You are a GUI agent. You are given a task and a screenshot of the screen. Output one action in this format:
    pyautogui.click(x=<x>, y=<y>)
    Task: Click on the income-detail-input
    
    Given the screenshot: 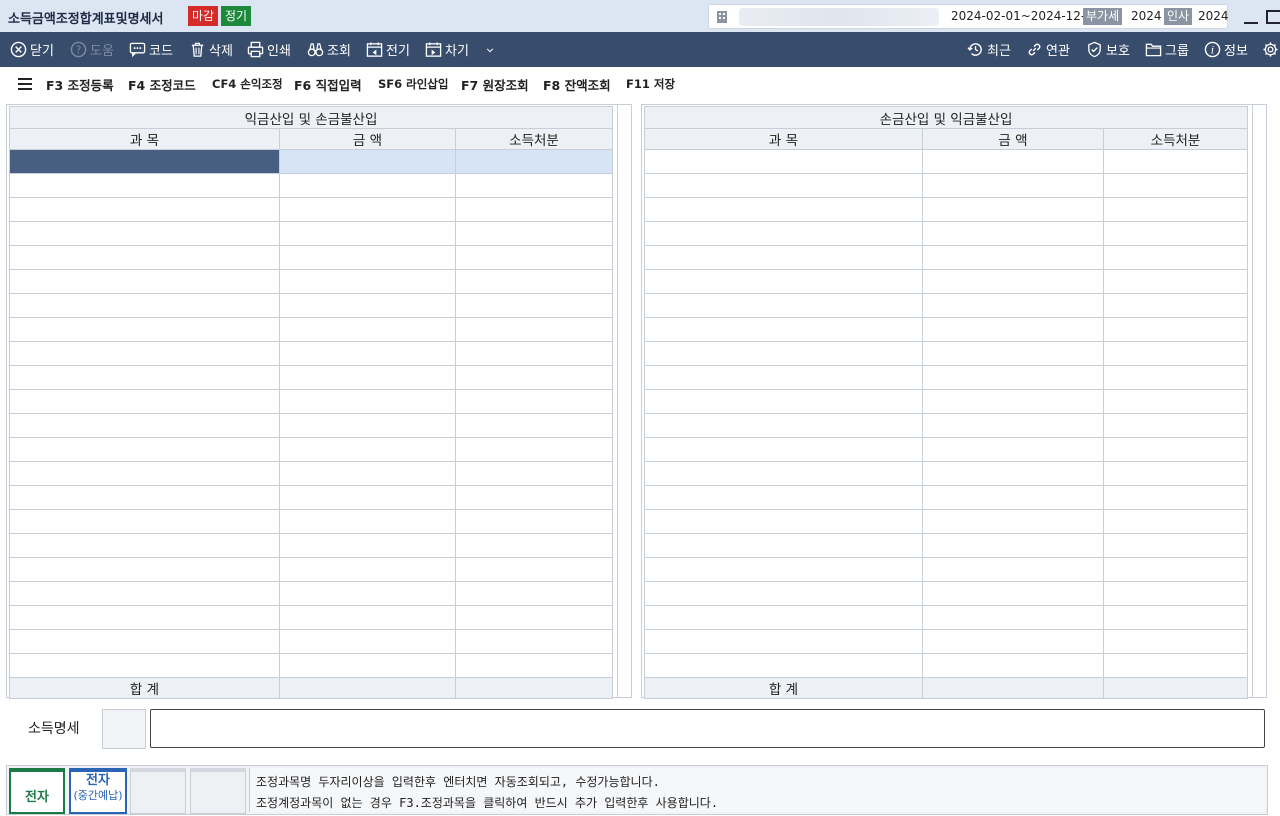 What is the action you would take?
    pyautogui.click(x=707, y=728)
    